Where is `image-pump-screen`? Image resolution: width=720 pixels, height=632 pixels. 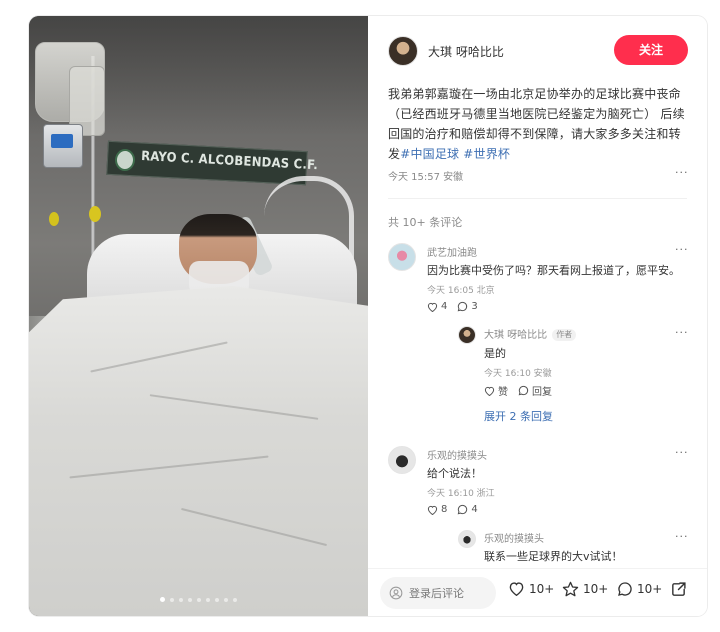 image-pump-screen is located at coordinates (62, 141).